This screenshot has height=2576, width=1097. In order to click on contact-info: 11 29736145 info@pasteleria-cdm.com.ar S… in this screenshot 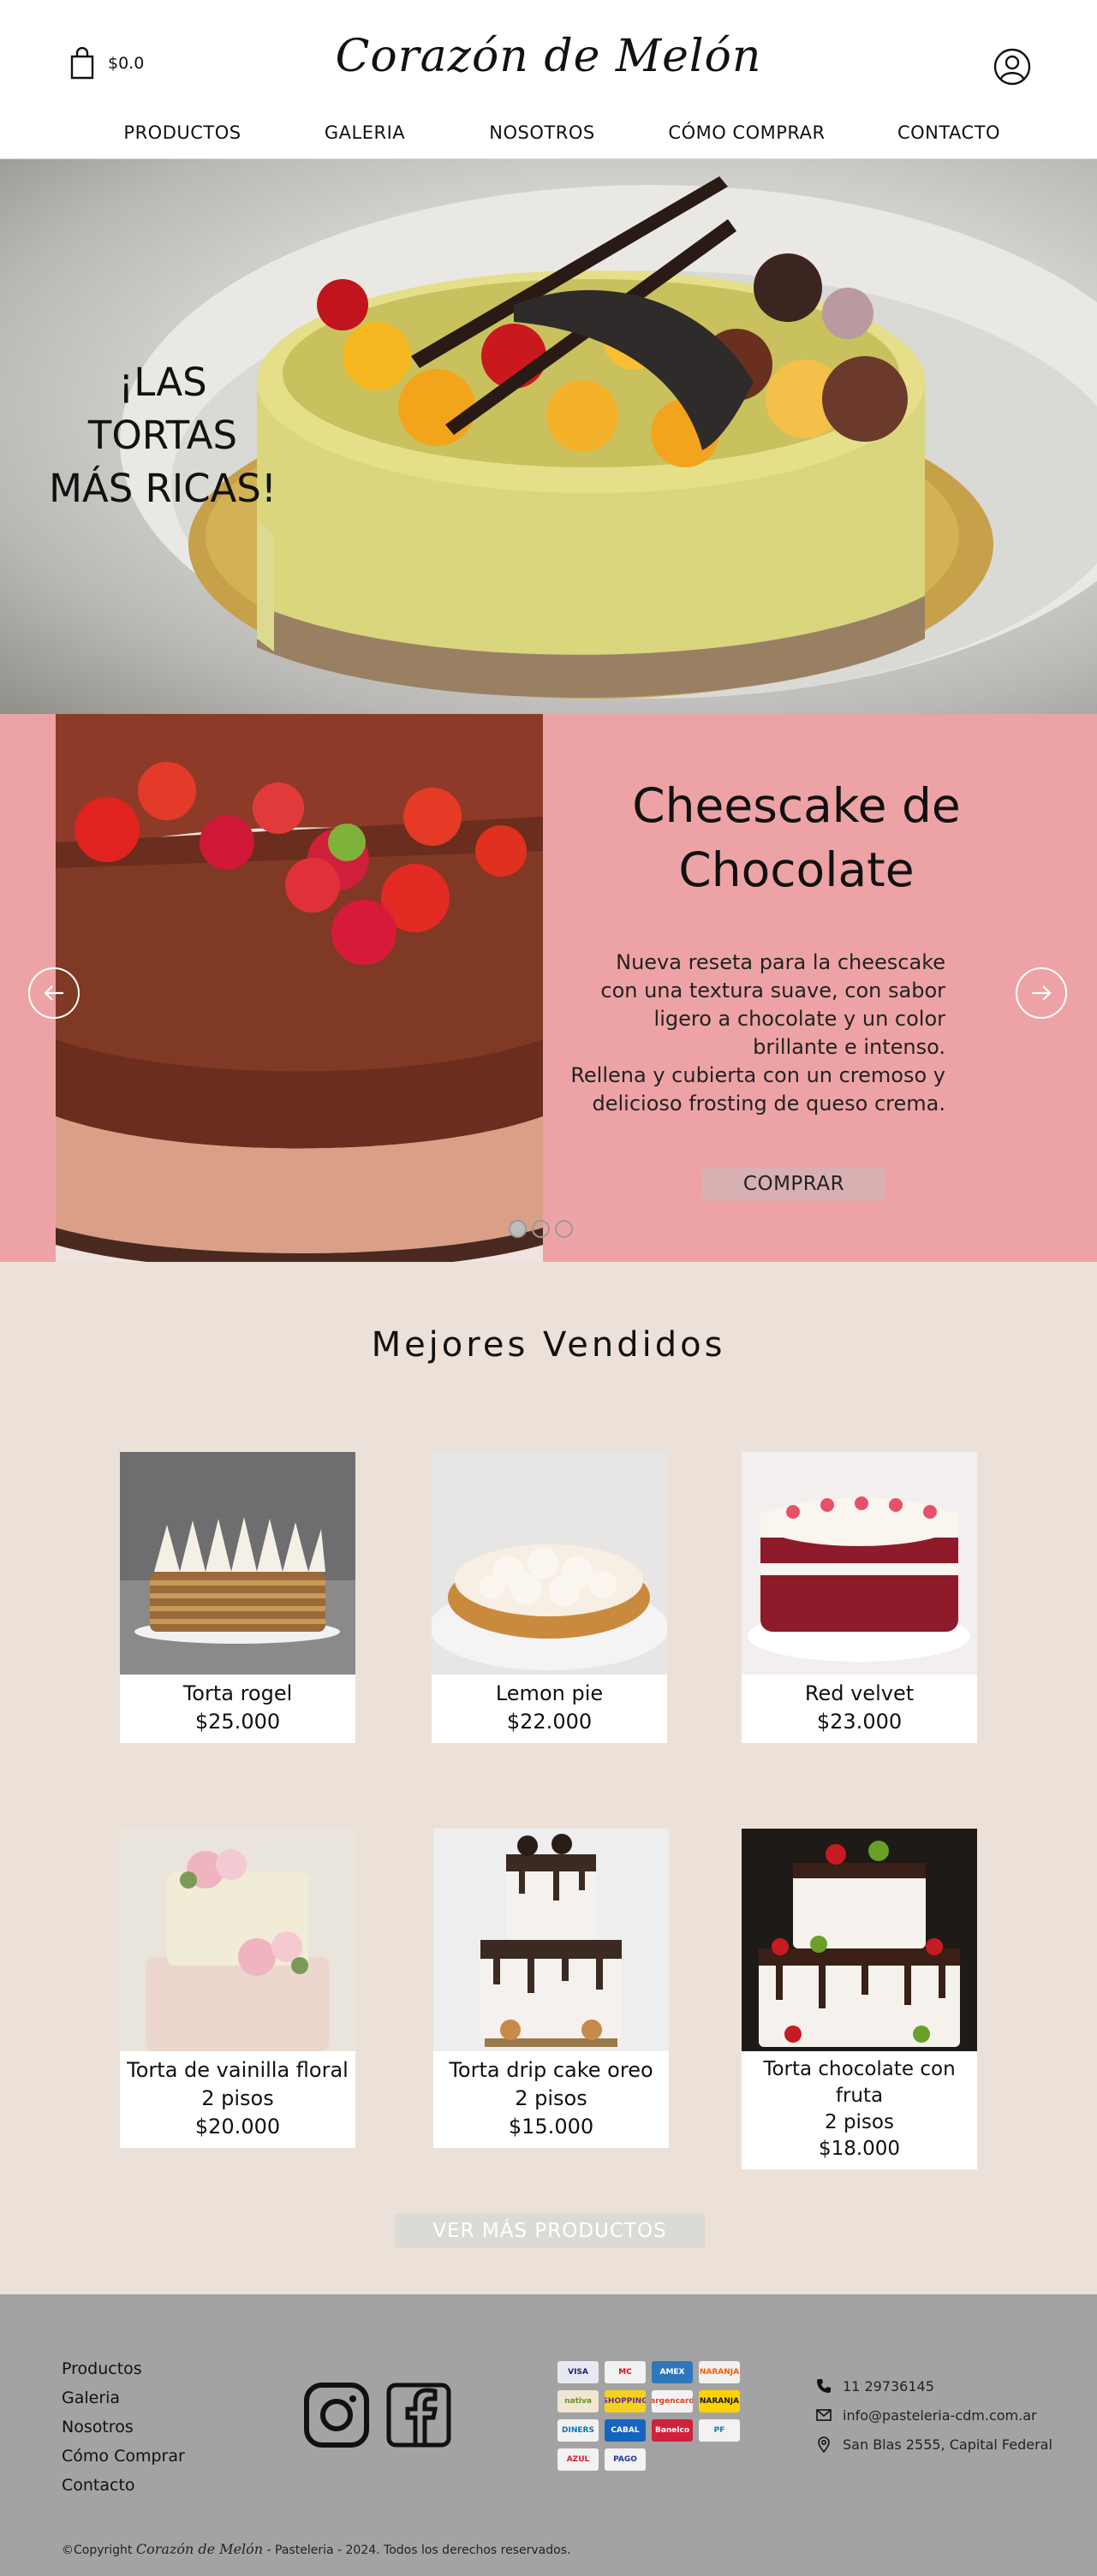, I will do `click(933, 2415)`.